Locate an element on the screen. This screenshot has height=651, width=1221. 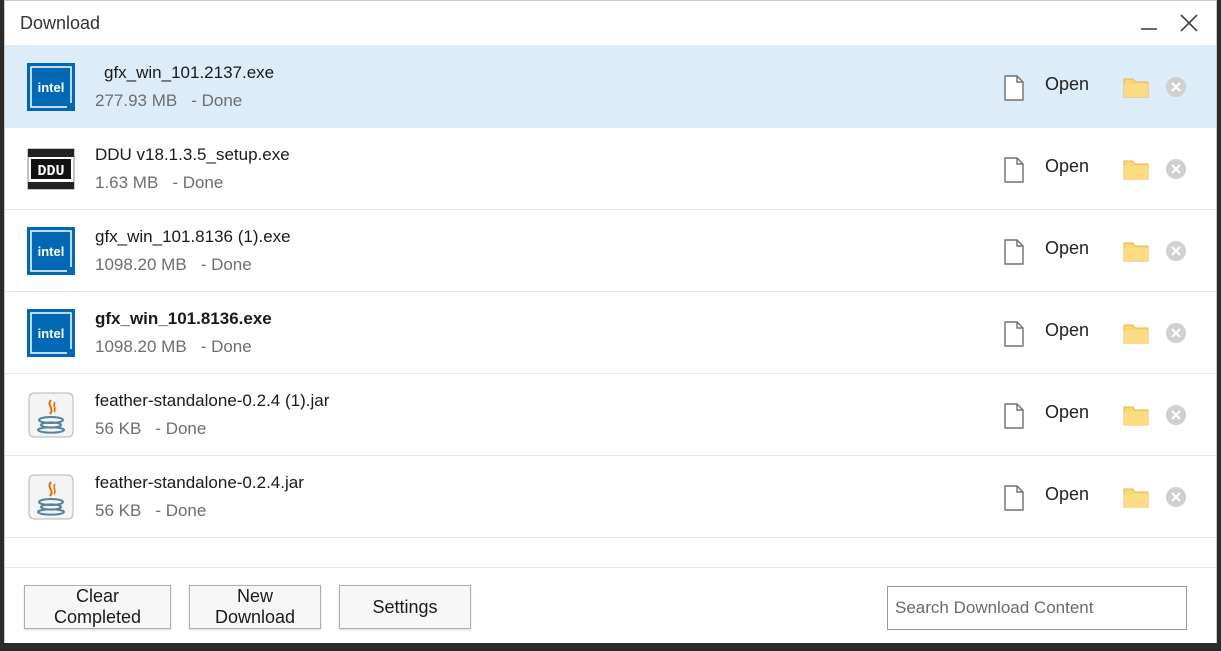
file-meta: 1.63 MB - Done is located at coordinates (192, 183).